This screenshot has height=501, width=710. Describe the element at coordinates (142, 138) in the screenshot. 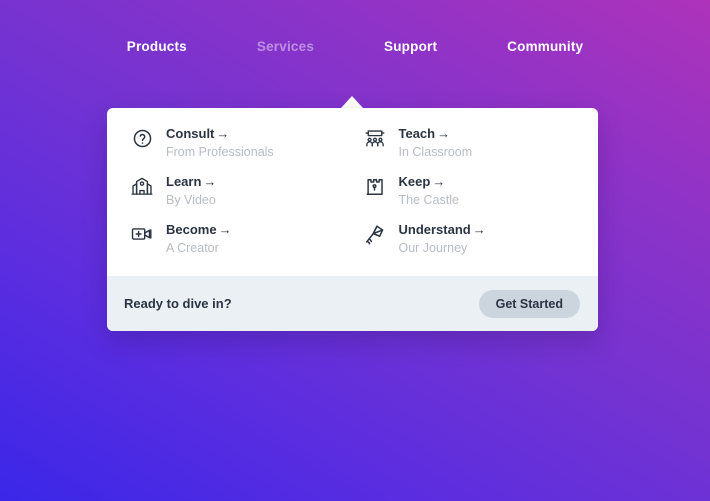

I see `question-circle-icon` at that location.